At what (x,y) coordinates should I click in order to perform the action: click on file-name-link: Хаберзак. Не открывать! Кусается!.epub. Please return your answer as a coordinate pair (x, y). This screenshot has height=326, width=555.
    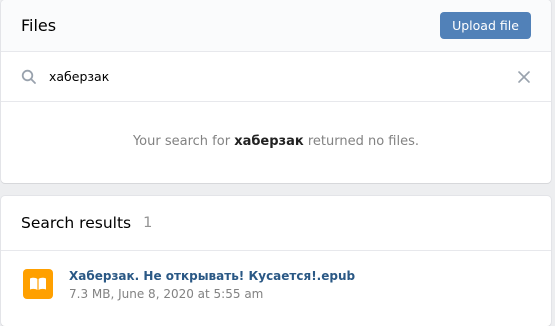
    Looking at the image, I should click on (212, 276).